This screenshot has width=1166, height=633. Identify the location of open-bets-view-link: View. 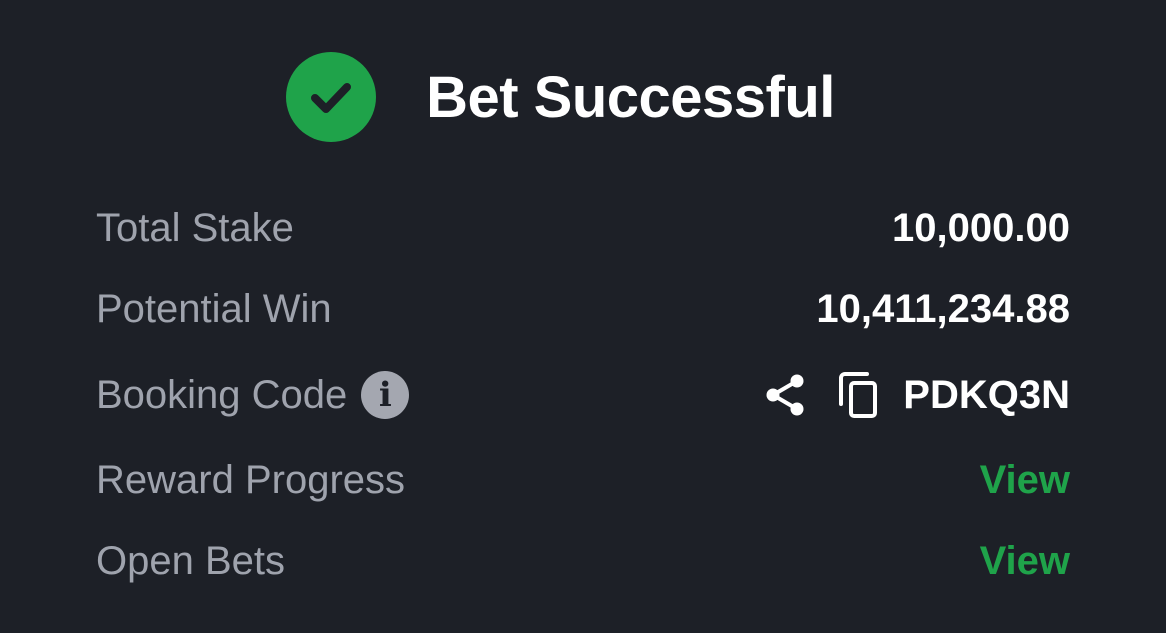
(1025, 561).